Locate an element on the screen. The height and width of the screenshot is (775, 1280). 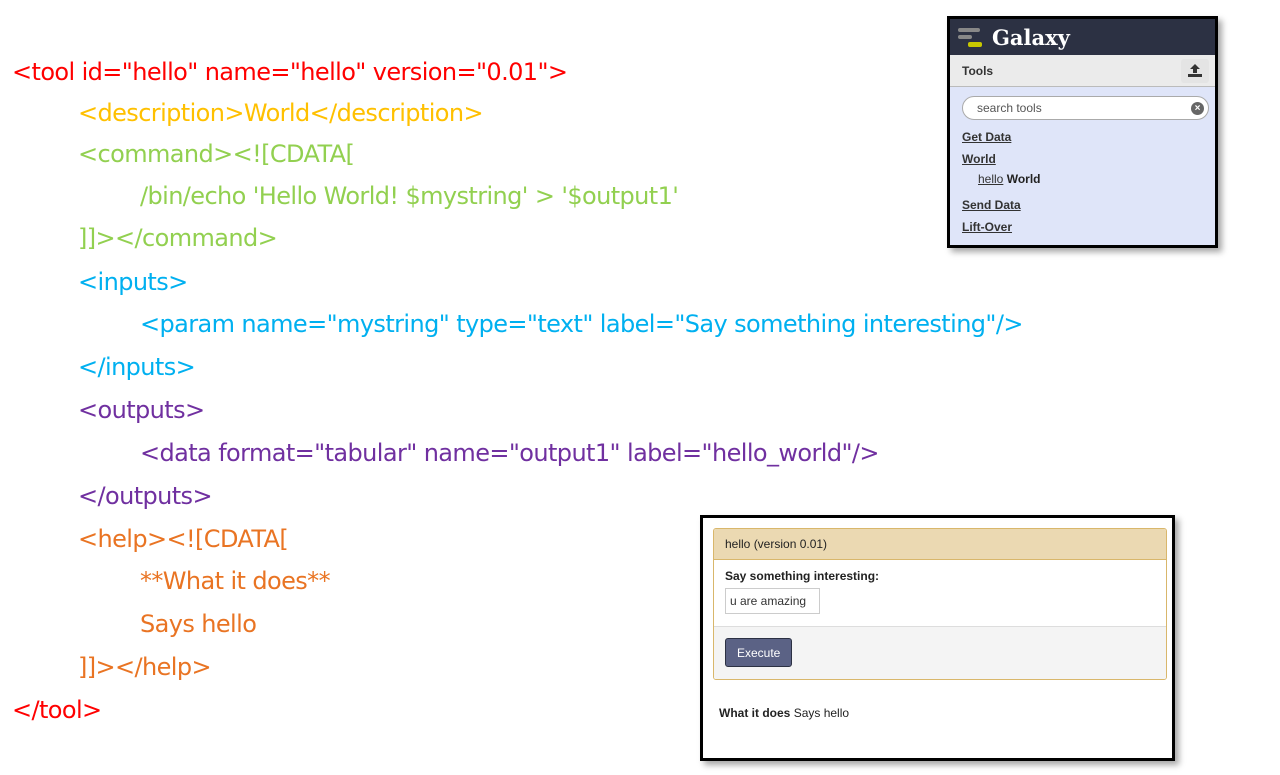
code-line-inputs-open: <inputs> is located at coordinates (133, 282).